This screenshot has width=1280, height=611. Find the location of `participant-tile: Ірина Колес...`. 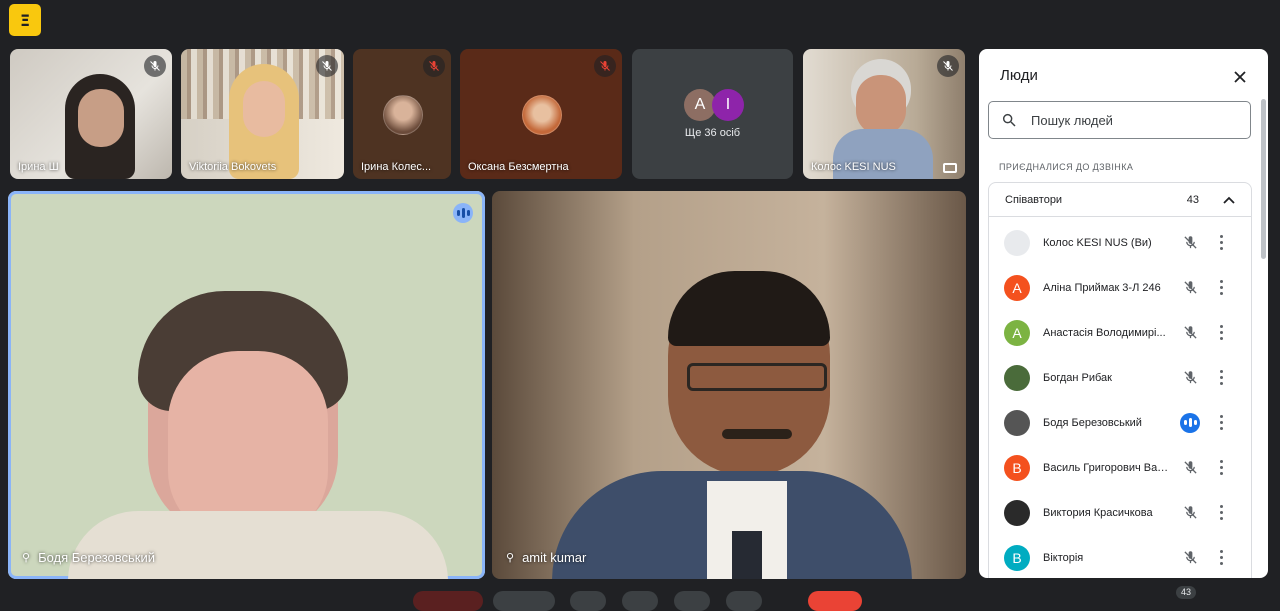

participant-tile: Ірина Колес... is located at coordinates (402, 114).